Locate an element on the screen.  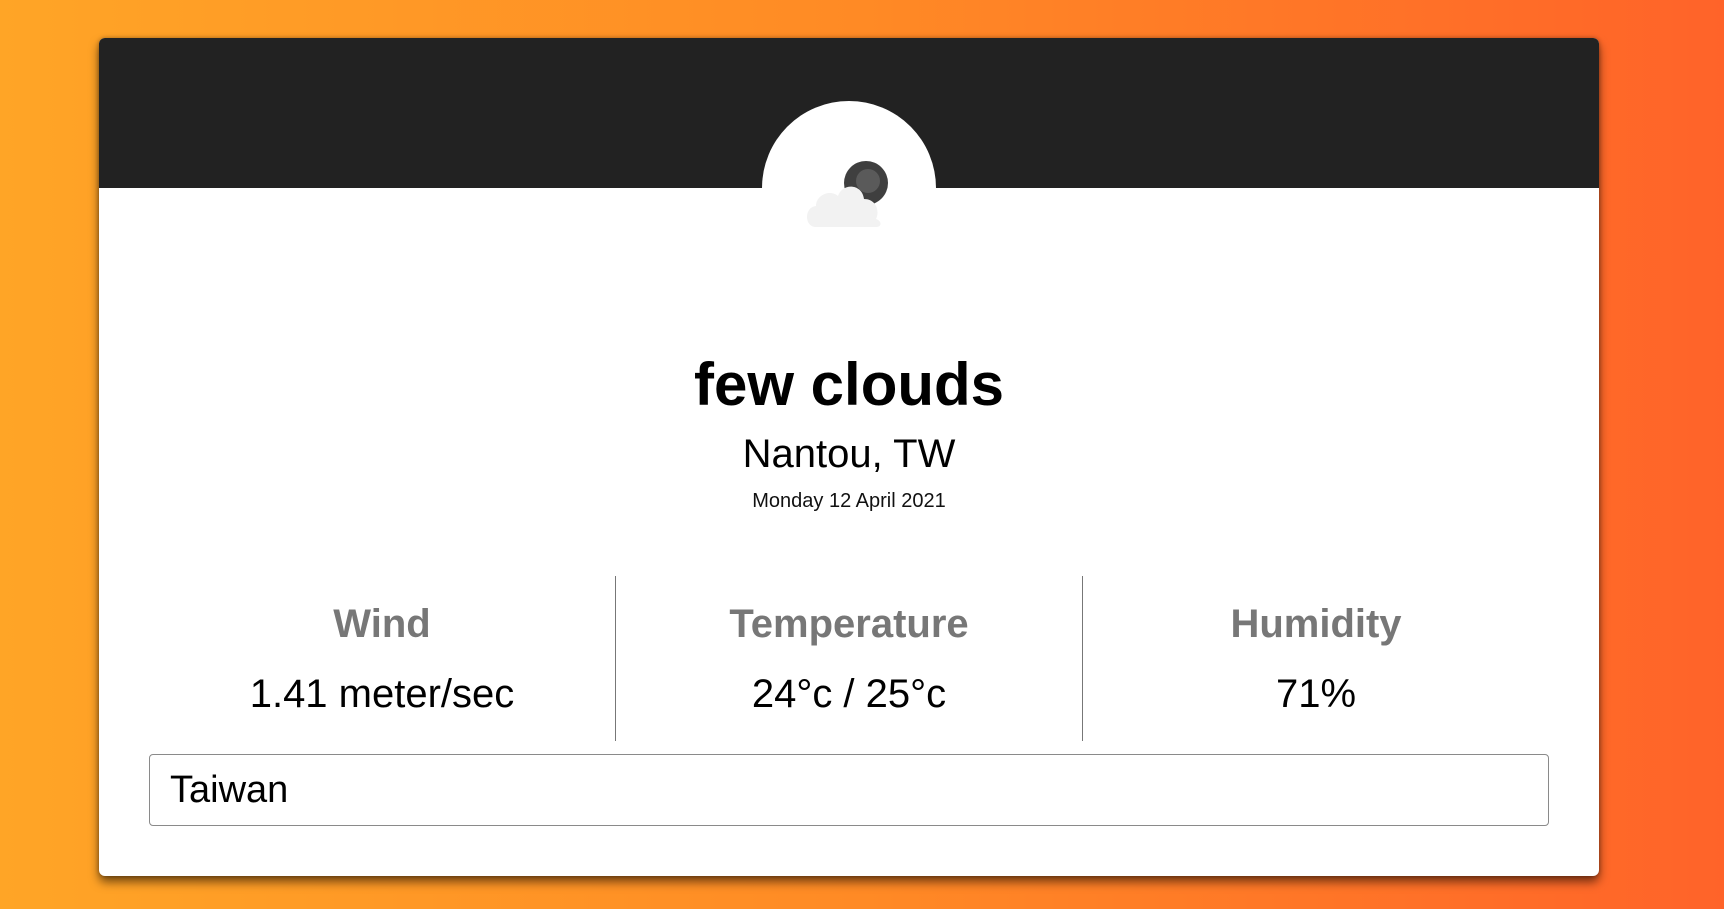
stat-wind-value: 1.41 meter/sec is located at coordinates (382, 694).